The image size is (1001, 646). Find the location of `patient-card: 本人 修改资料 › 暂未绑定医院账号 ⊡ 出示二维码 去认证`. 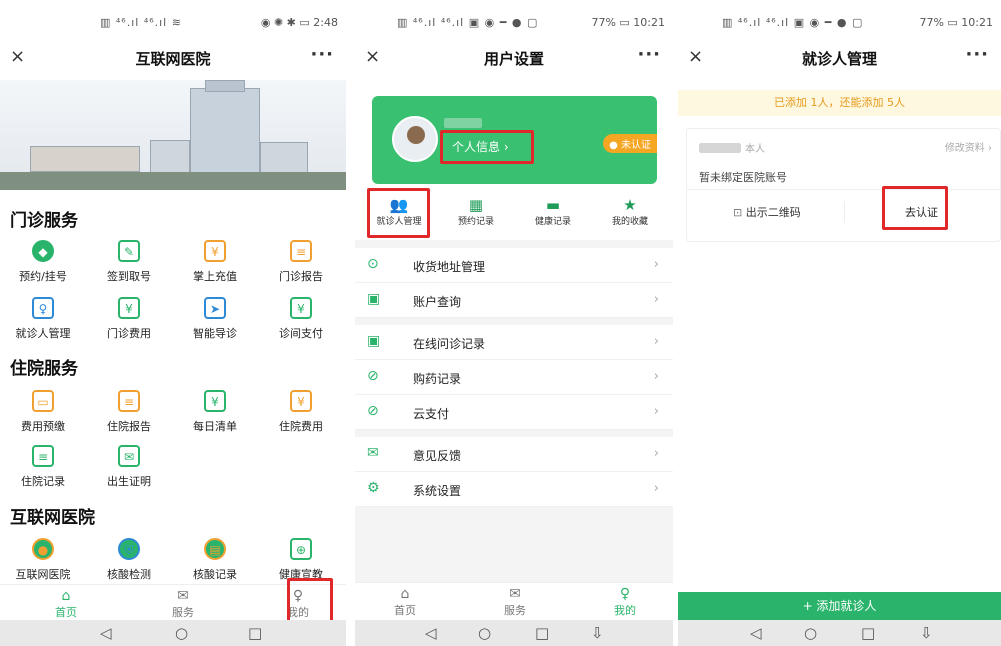

patient-card: 本人 修改资料 › 暂未绑定医院账号 ⊡ 出示二维码 去认证 is located at coordinates (843, 185).